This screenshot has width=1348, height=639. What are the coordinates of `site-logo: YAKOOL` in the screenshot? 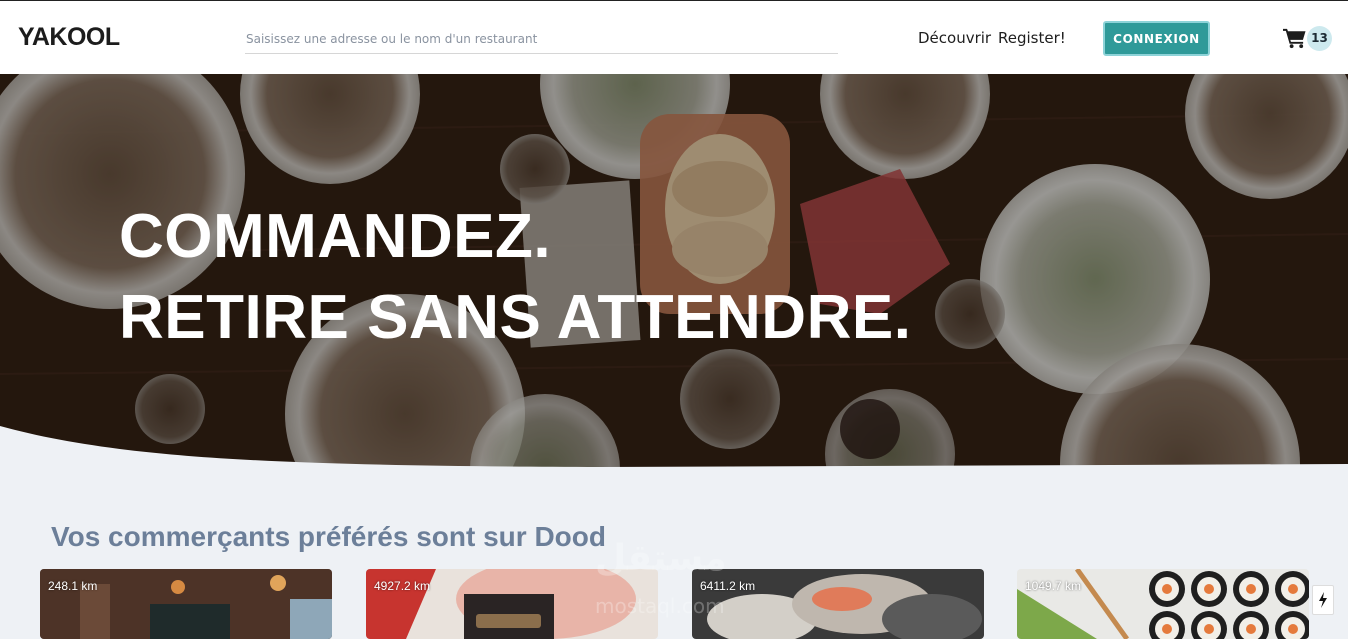 It's located at (69, 37).